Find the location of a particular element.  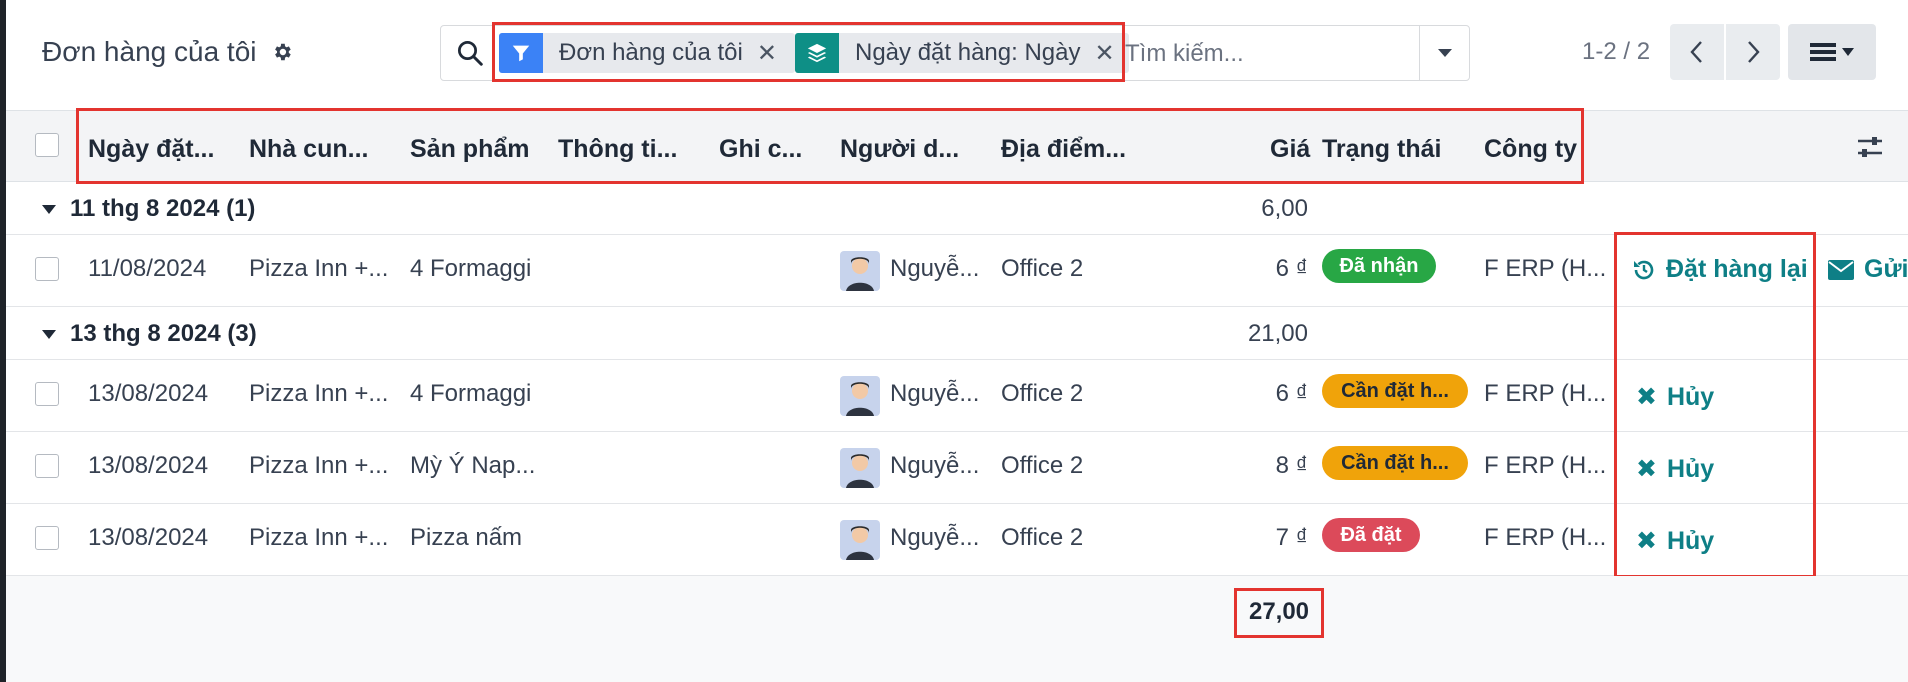

view-switcher-button is located at coordinates (1832, 52).